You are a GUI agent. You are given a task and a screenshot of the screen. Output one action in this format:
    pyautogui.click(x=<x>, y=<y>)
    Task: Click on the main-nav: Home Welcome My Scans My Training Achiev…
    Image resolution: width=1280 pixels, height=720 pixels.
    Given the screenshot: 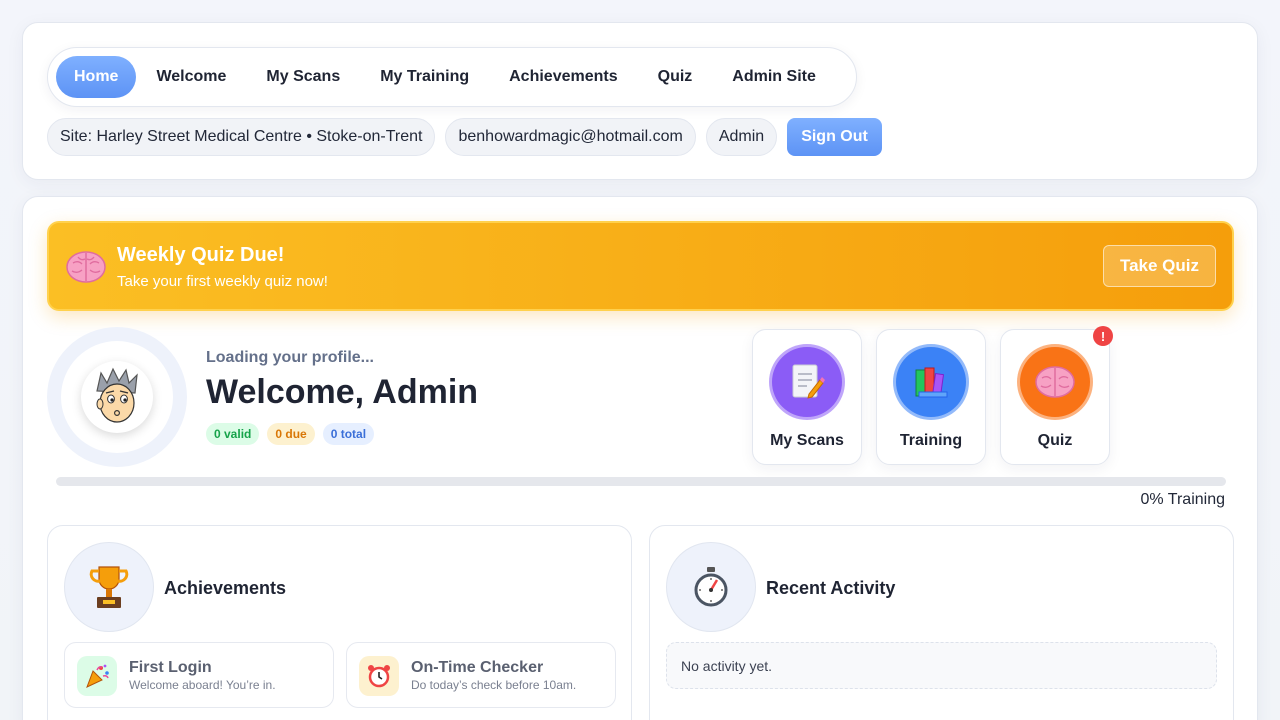 What is the action you would take?
    pyautogui.click(x=452, y=77)
    